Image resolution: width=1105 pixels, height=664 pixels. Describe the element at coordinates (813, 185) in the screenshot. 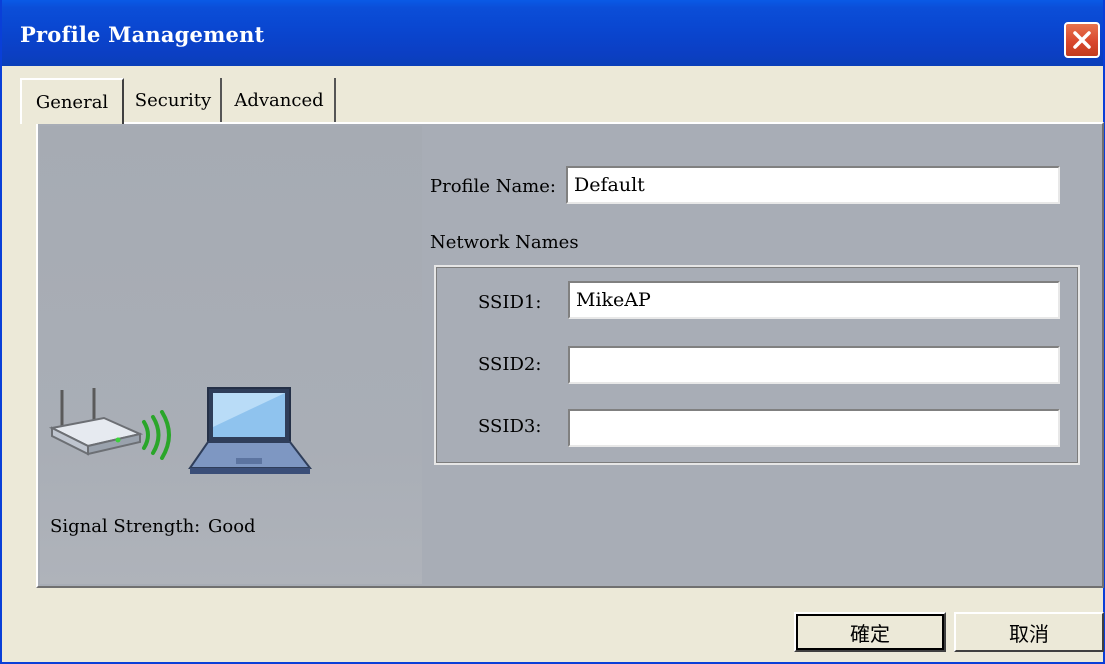

I see `profile-name-field: Default` at that location.